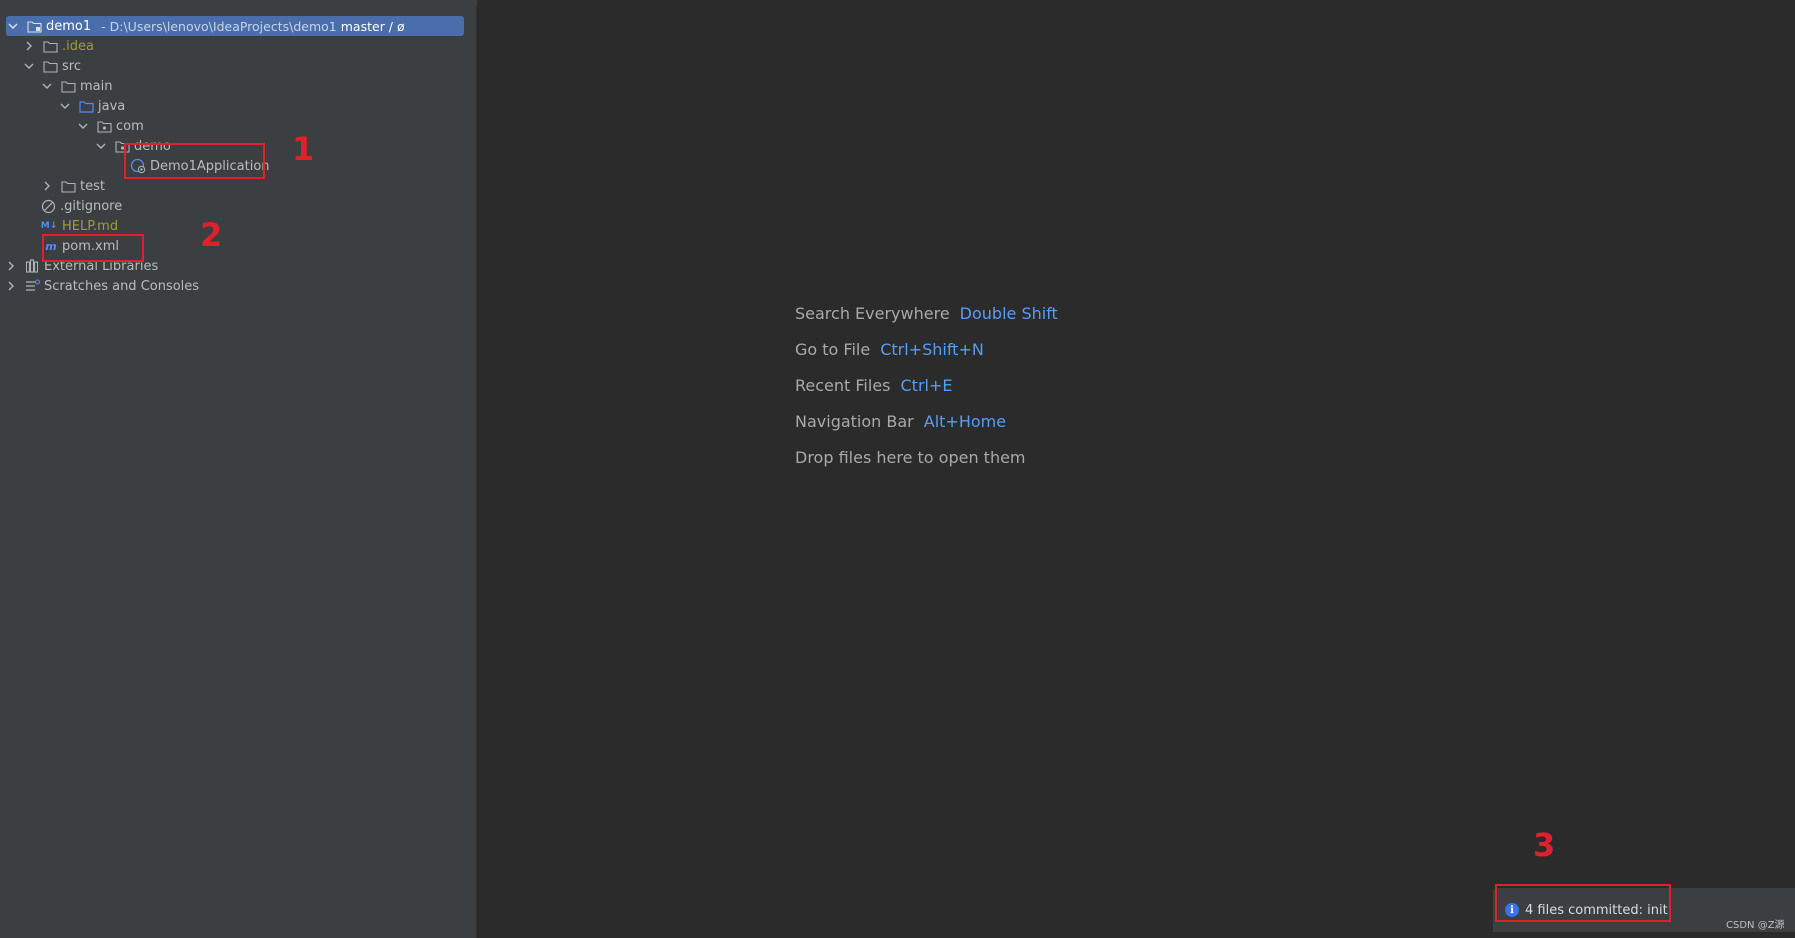  I want to click on hint-recent-files: Recent Files Ctrl+E, so click(873, 385).